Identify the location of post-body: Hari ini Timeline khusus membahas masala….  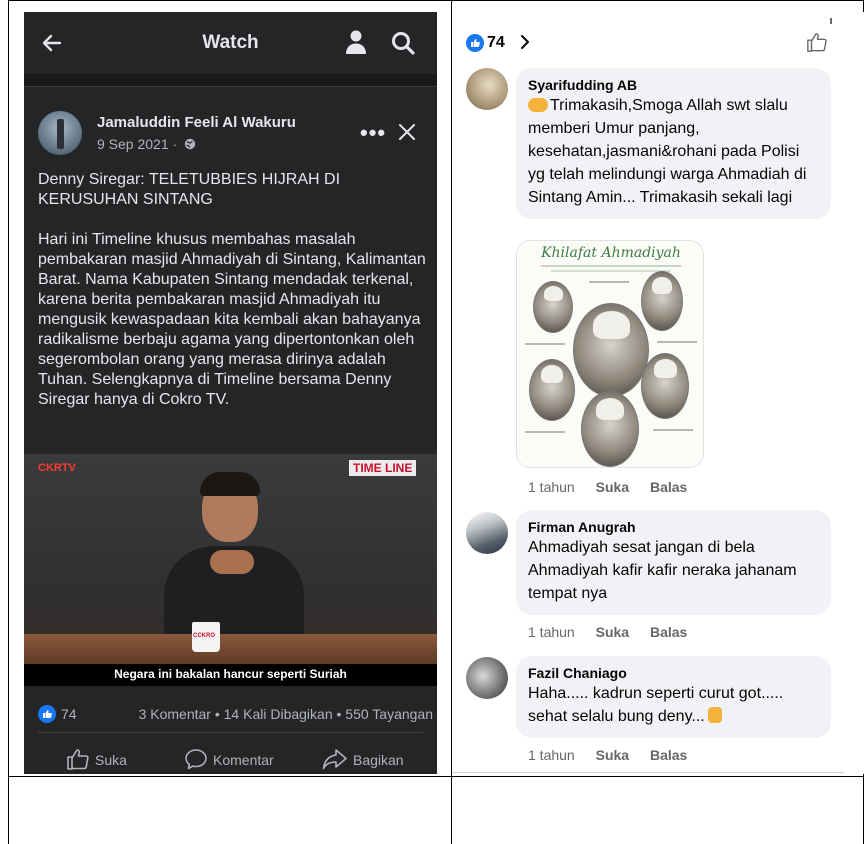
(232, 319).